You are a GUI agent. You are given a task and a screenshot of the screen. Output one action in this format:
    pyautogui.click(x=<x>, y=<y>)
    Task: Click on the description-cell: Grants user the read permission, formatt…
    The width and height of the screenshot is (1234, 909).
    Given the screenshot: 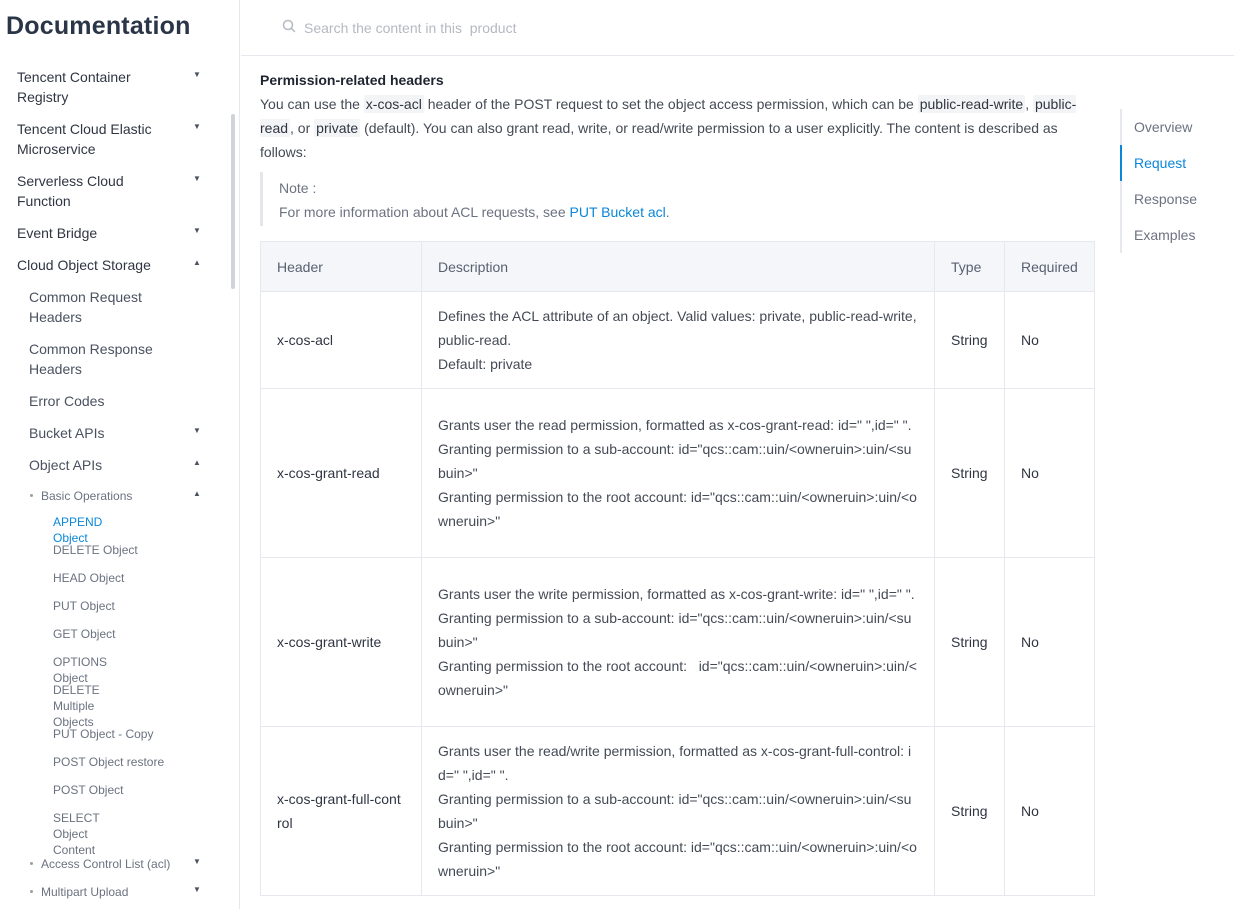 What is the action you would take?
    pyautogui.click(x=678, y=473)
    